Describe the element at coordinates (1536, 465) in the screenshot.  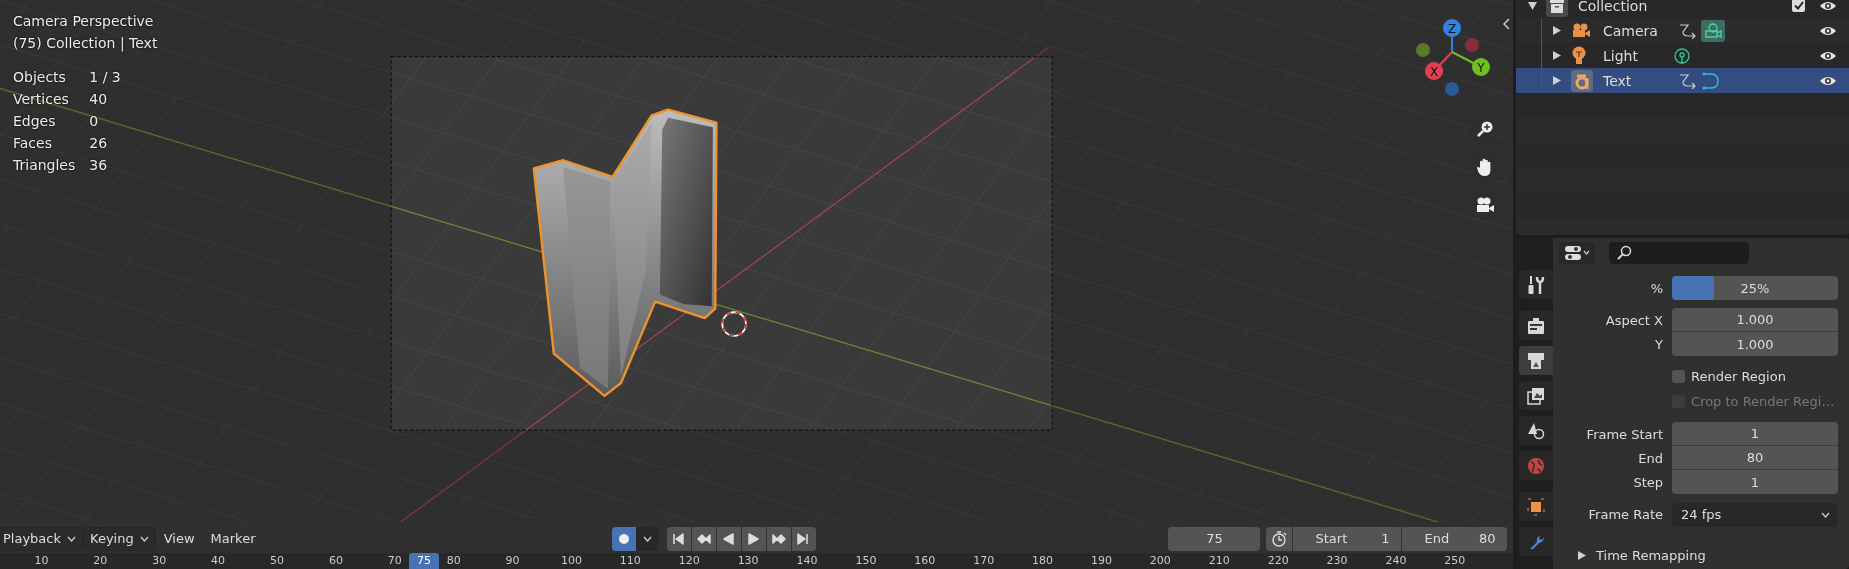
I see `globe-icon` at that location.